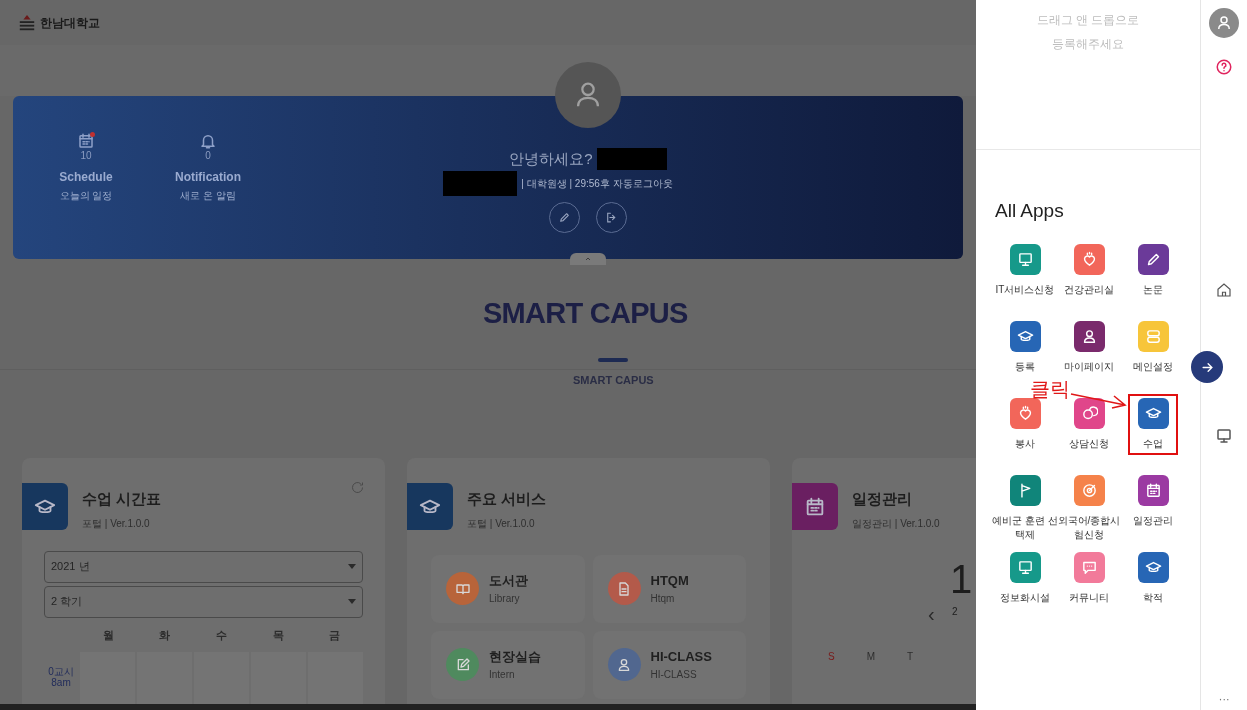  Describe the element at coordinates (1224, 23) in the screenshot. I see `user-avatar` at that location.